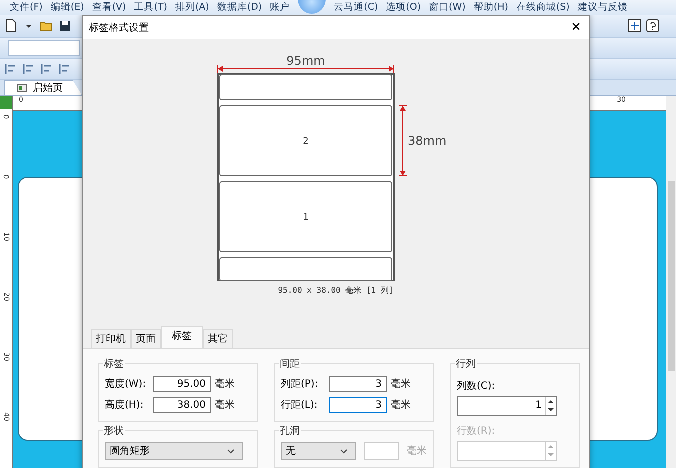 Image resolution: width=676 pixels, height=468 pixels. Describe the element at coordinates (65, 26) in the screenshot. I see `save-icon` at that location.